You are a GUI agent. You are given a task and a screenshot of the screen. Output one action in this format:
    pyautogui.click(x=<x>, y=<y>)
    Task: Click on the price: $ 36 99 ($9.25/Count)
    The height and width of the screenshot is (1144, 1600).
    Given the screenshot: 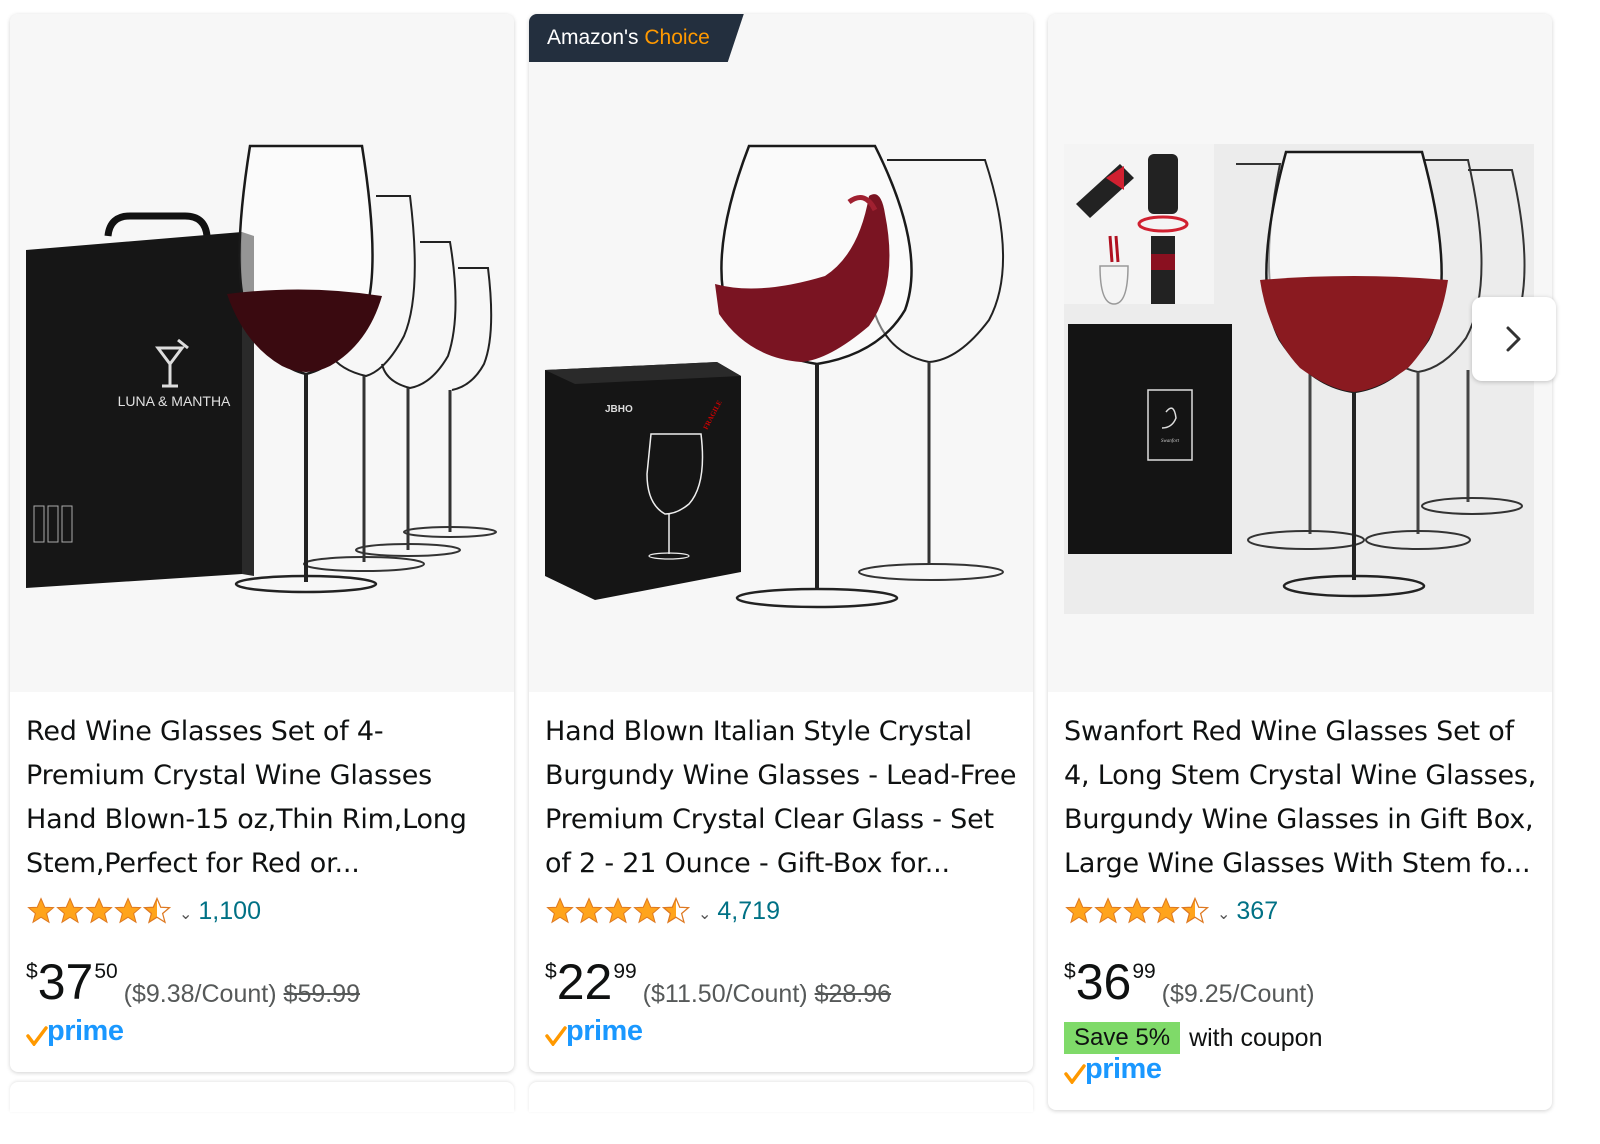 What is the action you would take?
    pyautogui.click(x=1189, y=982)
    